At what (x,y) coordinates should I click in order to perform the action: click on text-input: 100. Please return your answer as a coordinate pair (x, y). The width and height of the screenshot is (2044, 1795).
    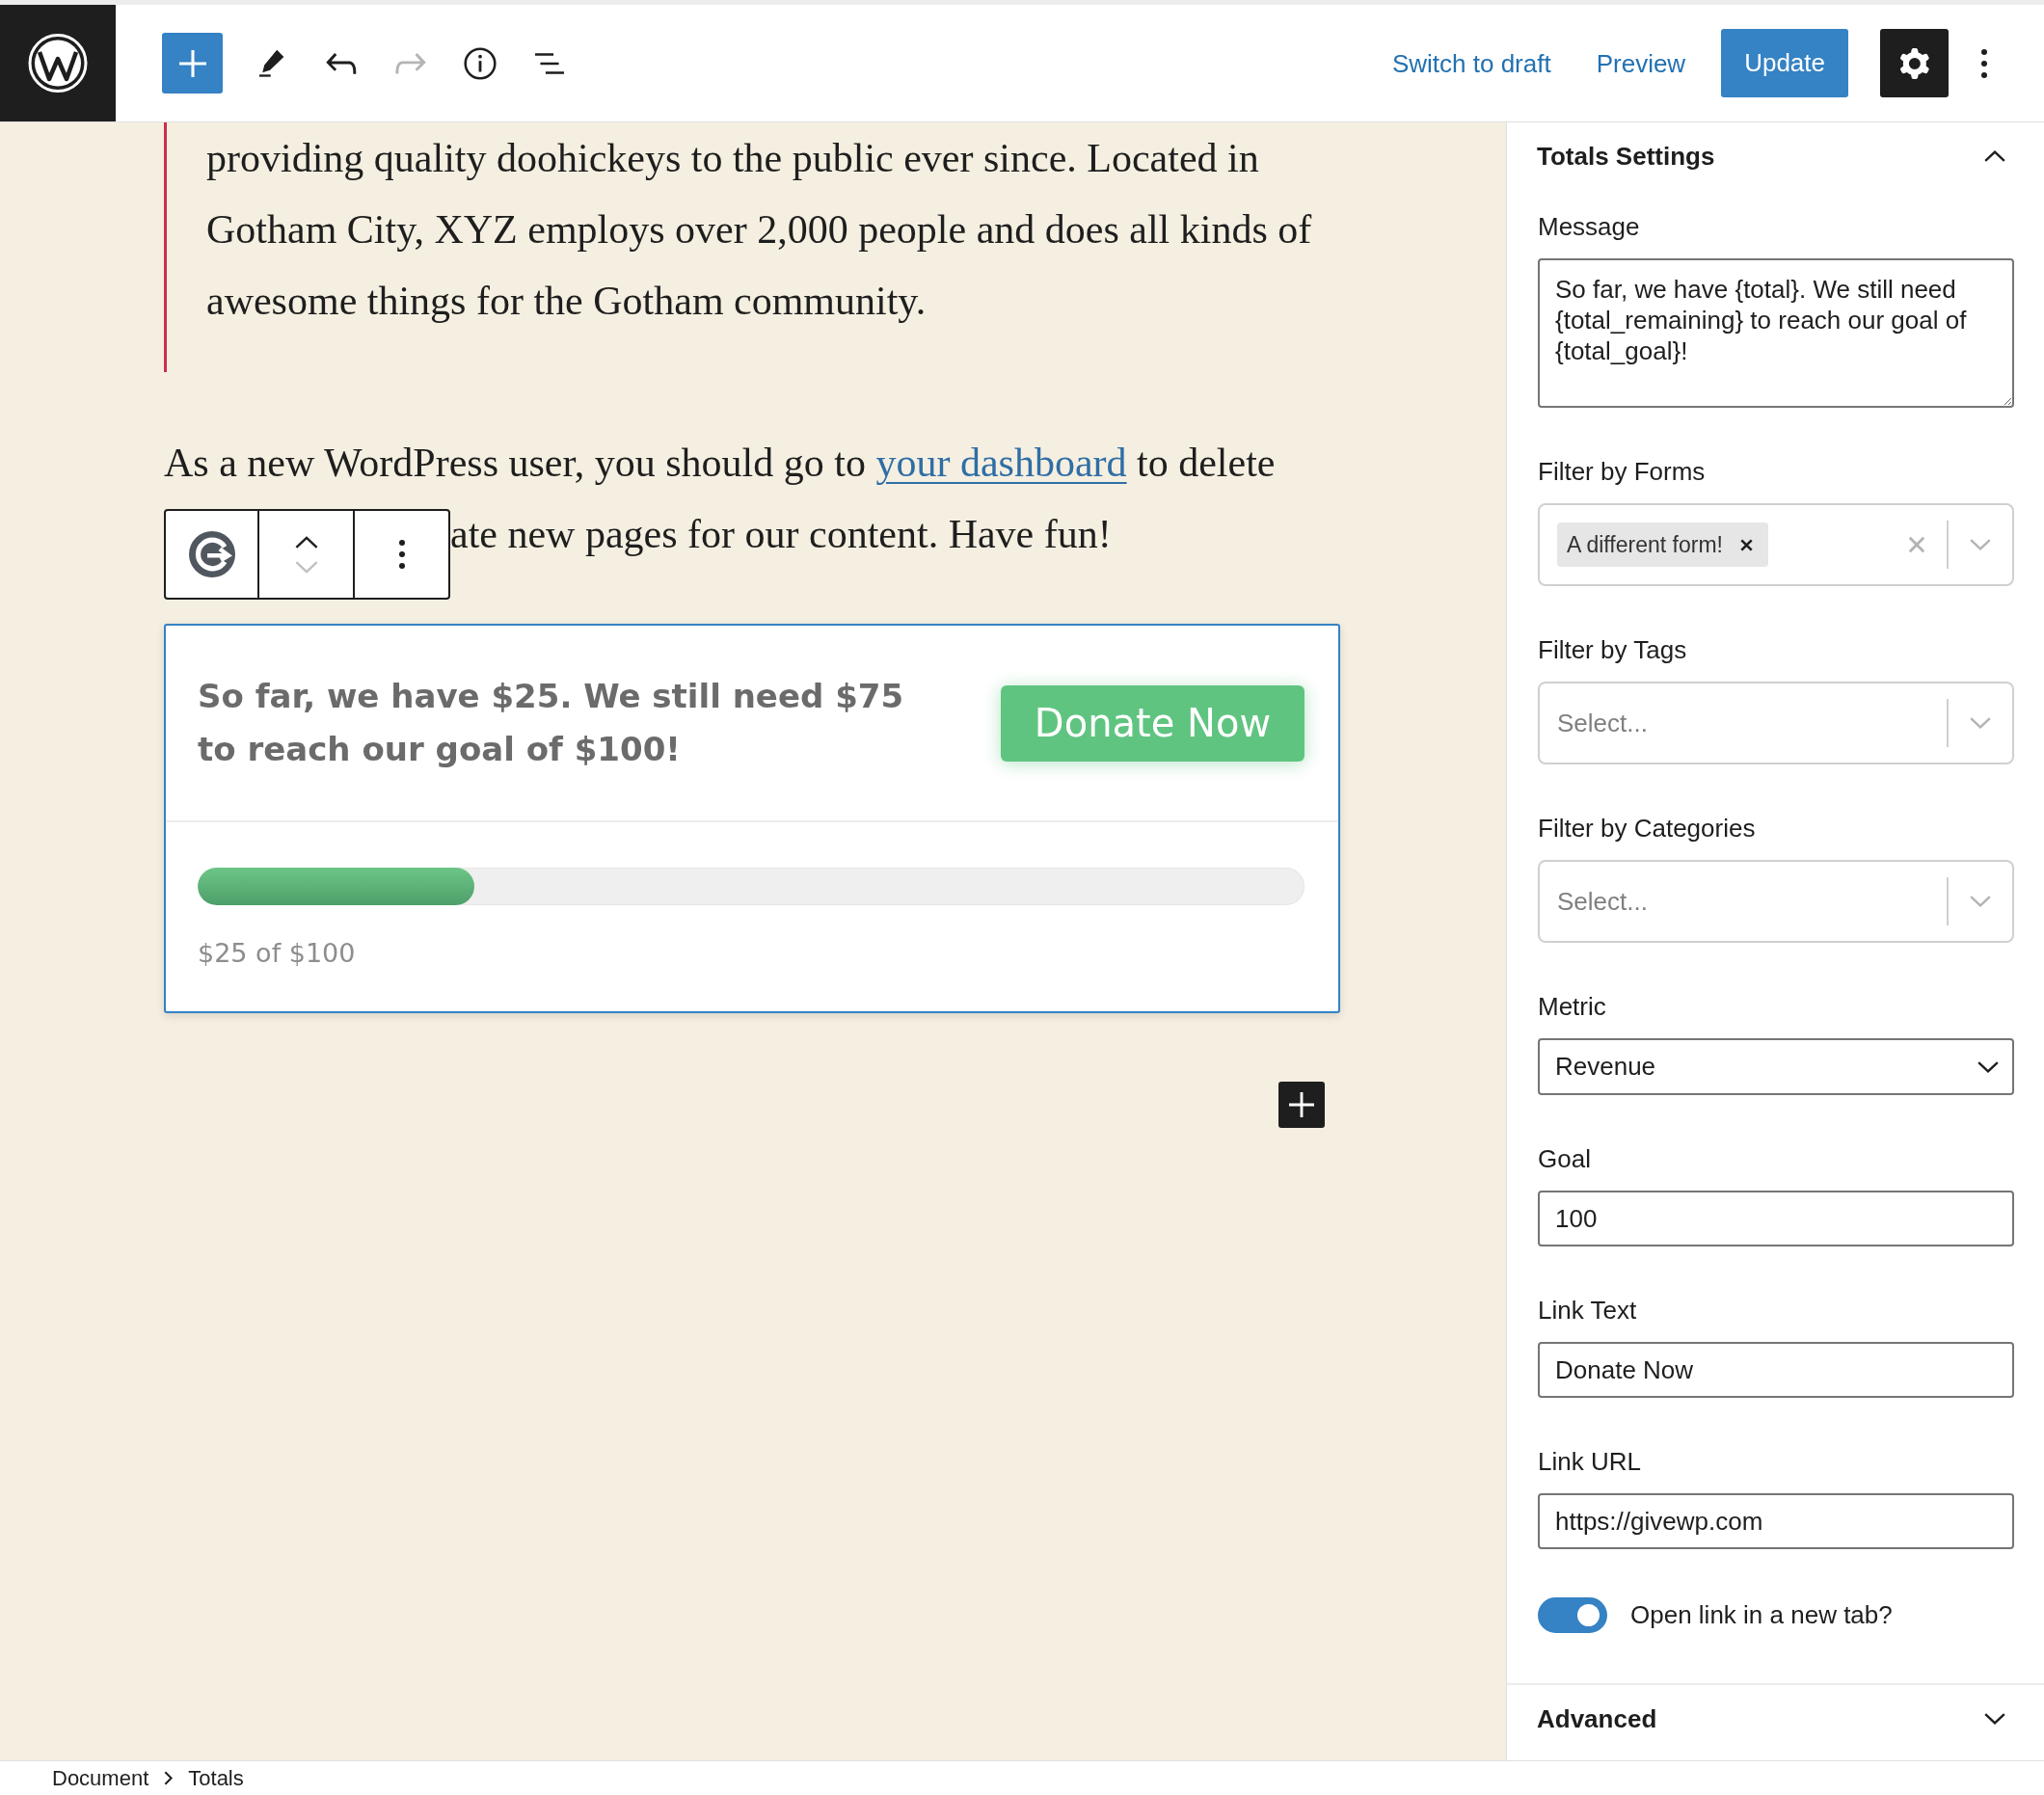
    Looking at the image, I should click on (1776, 1218).